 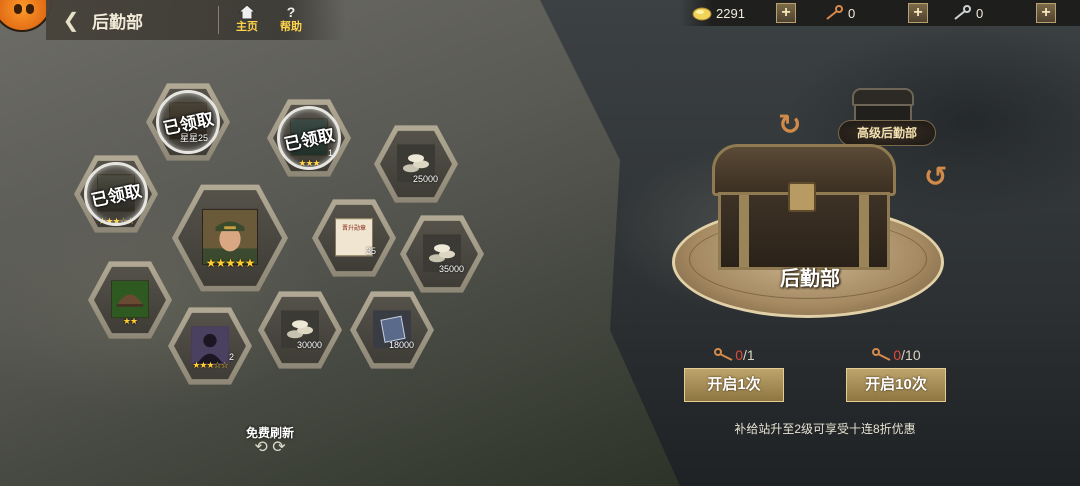 What do you see at coordinates (370, 251) in the screenshot?
I see `cell-qty: 35` at bounding box center [370, 251].